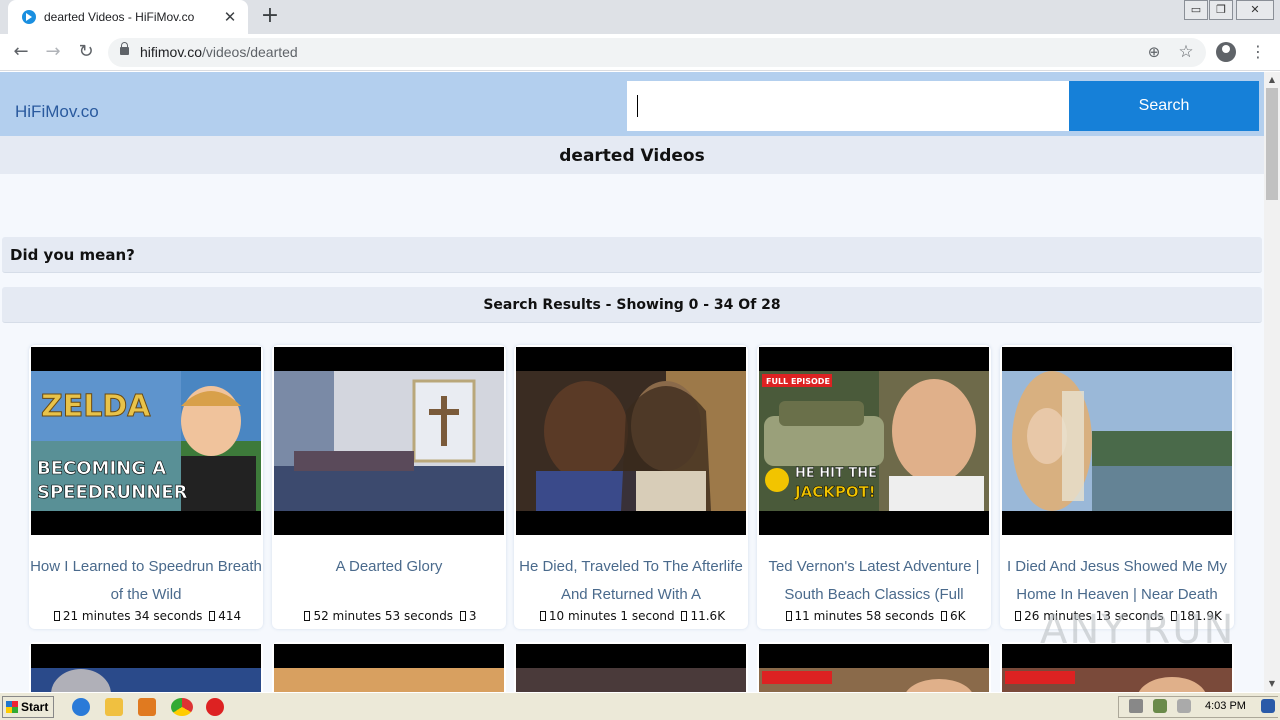 This screenshot has height=720, width=1280. Describe the element at coordinates (1226, 52) in the screenshot. I see `profile-avatar-icon` at that location.